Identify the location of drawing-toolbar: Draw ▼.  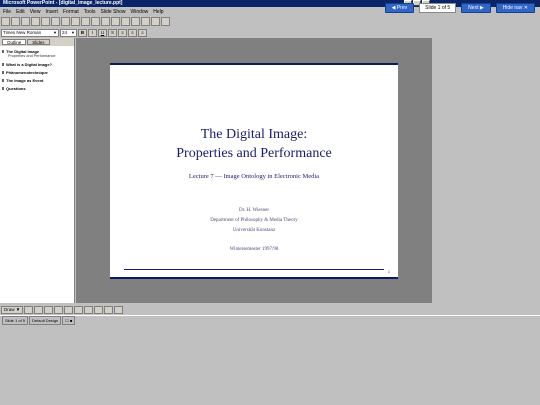
(270, 309).